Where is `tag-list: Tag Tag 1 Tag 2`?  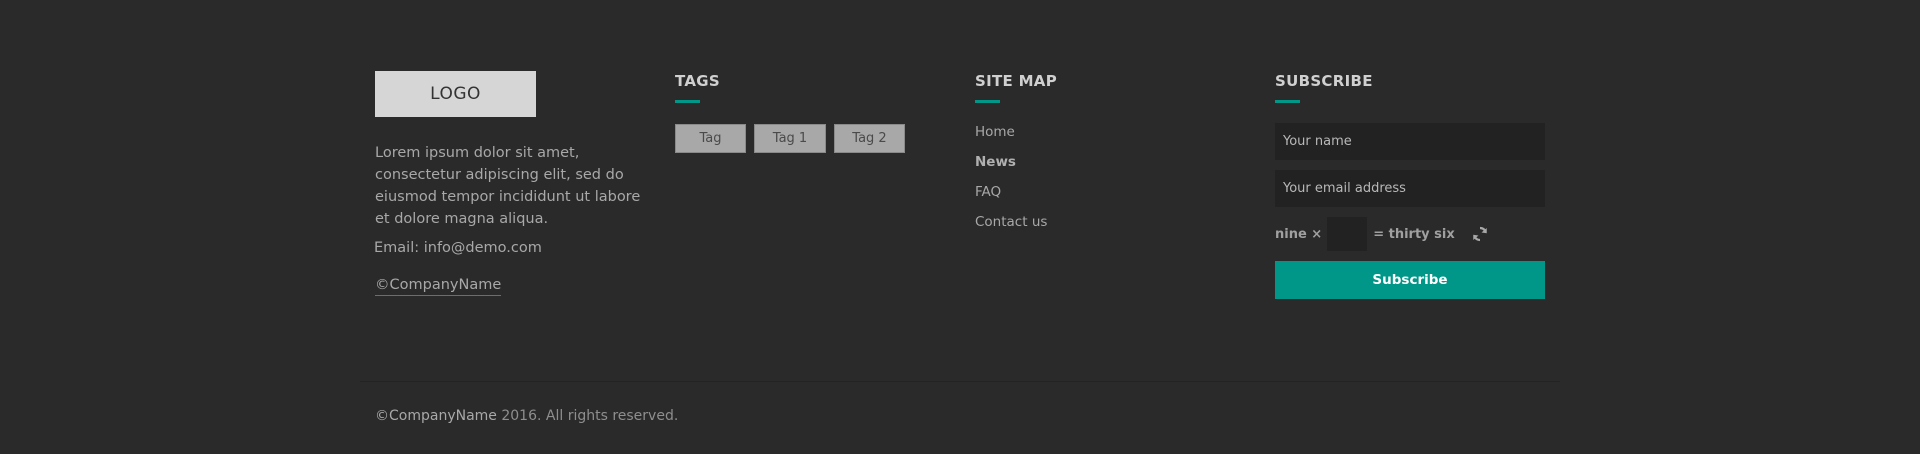
tag-list: Tag Tag 1 Tag 2 is located at coordinates (810, 138).